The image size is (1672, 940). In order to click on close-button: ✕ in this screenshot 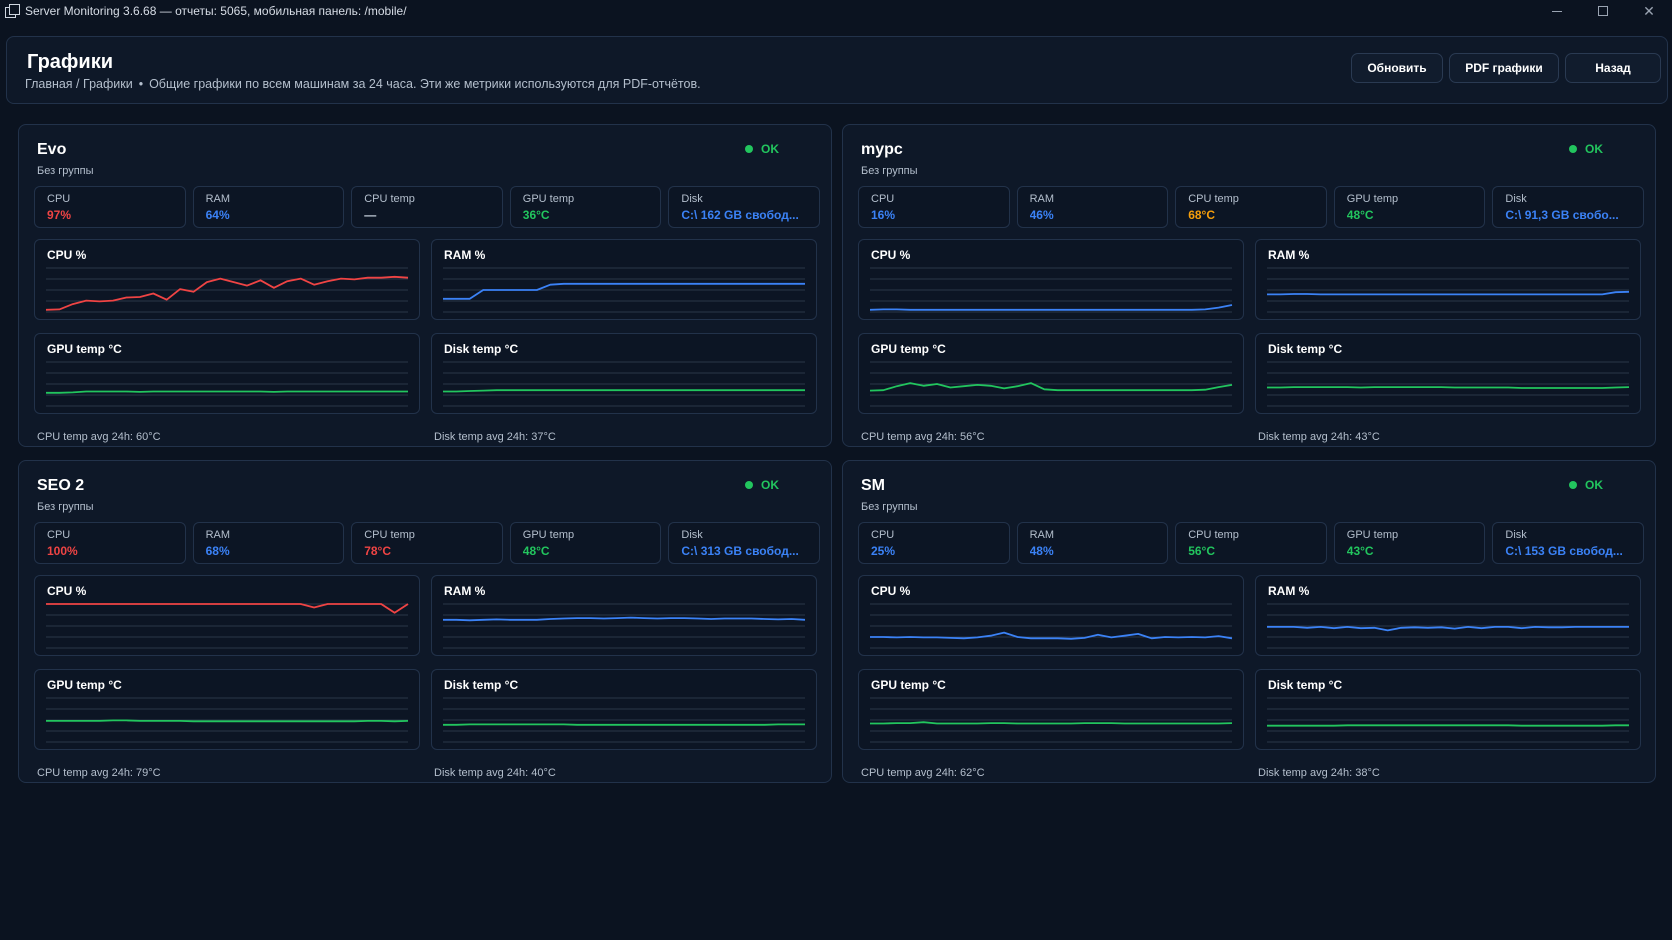, I will do `click(1649, 11)`.